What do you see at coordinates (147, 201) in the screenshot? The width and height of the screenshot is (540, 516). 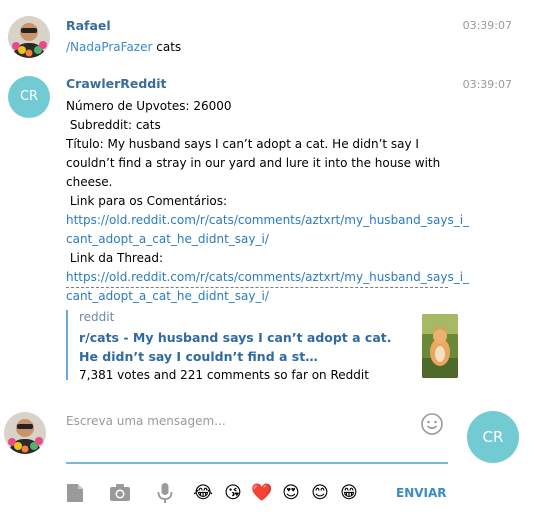 I see `comments-label: Link para os Comentários:` at bounding box center [147, 201].